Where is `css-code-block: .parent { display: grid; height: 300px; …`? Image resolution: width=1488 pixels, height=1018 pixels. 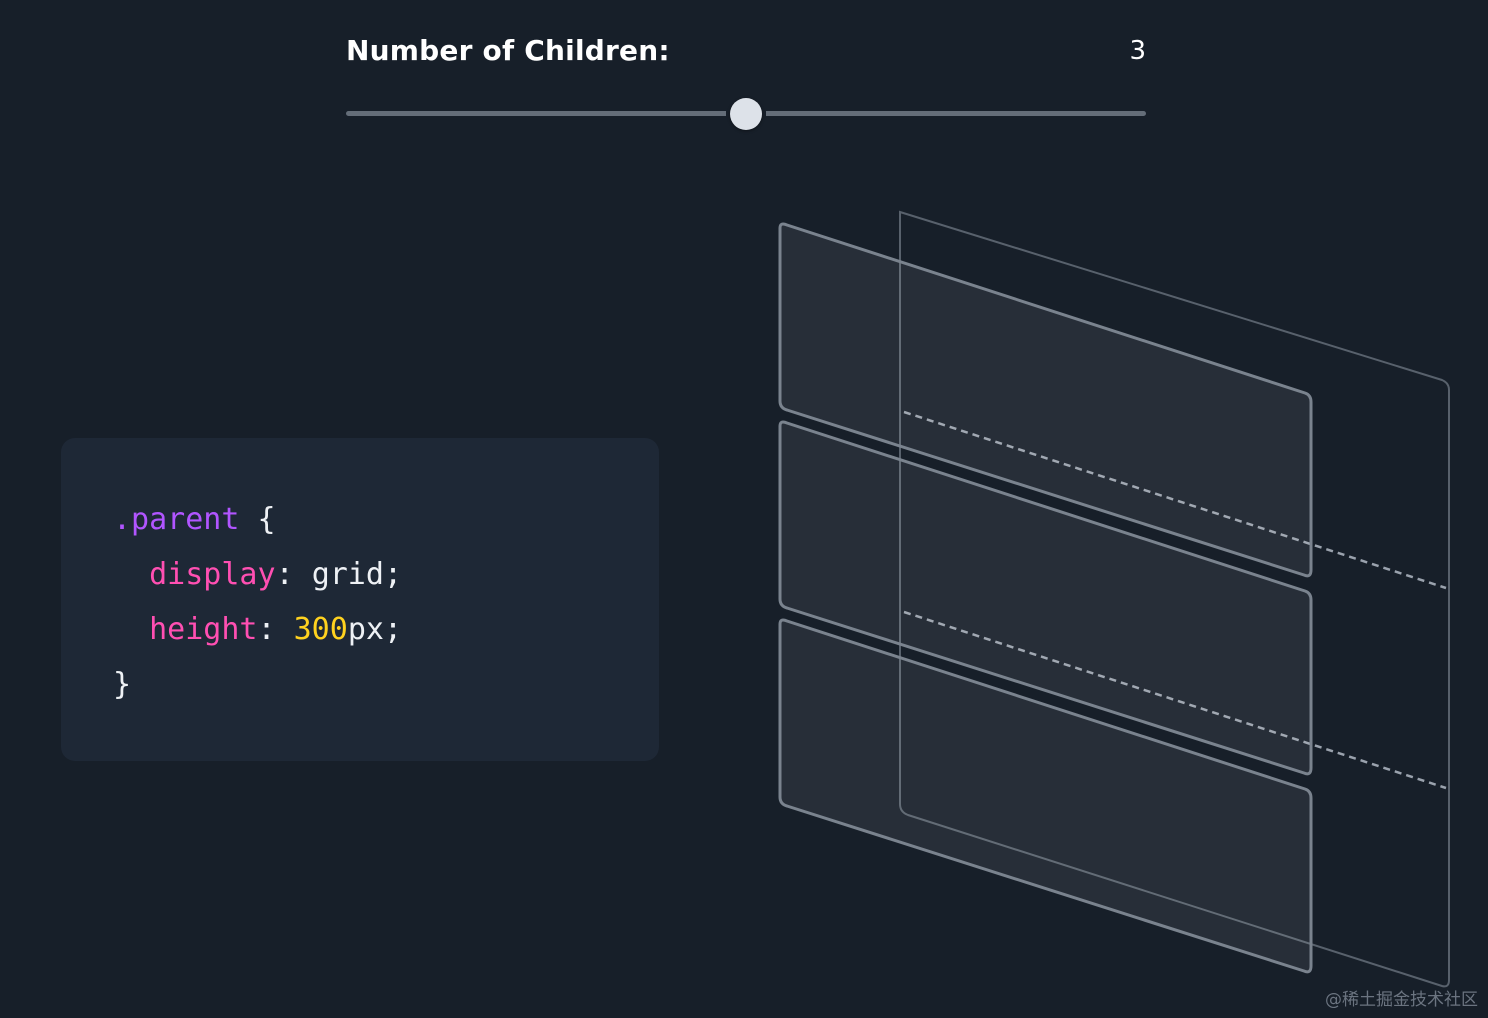
css-code-block: .parent { display: grid; height: 300px; … is located at coordinates (257, 602).